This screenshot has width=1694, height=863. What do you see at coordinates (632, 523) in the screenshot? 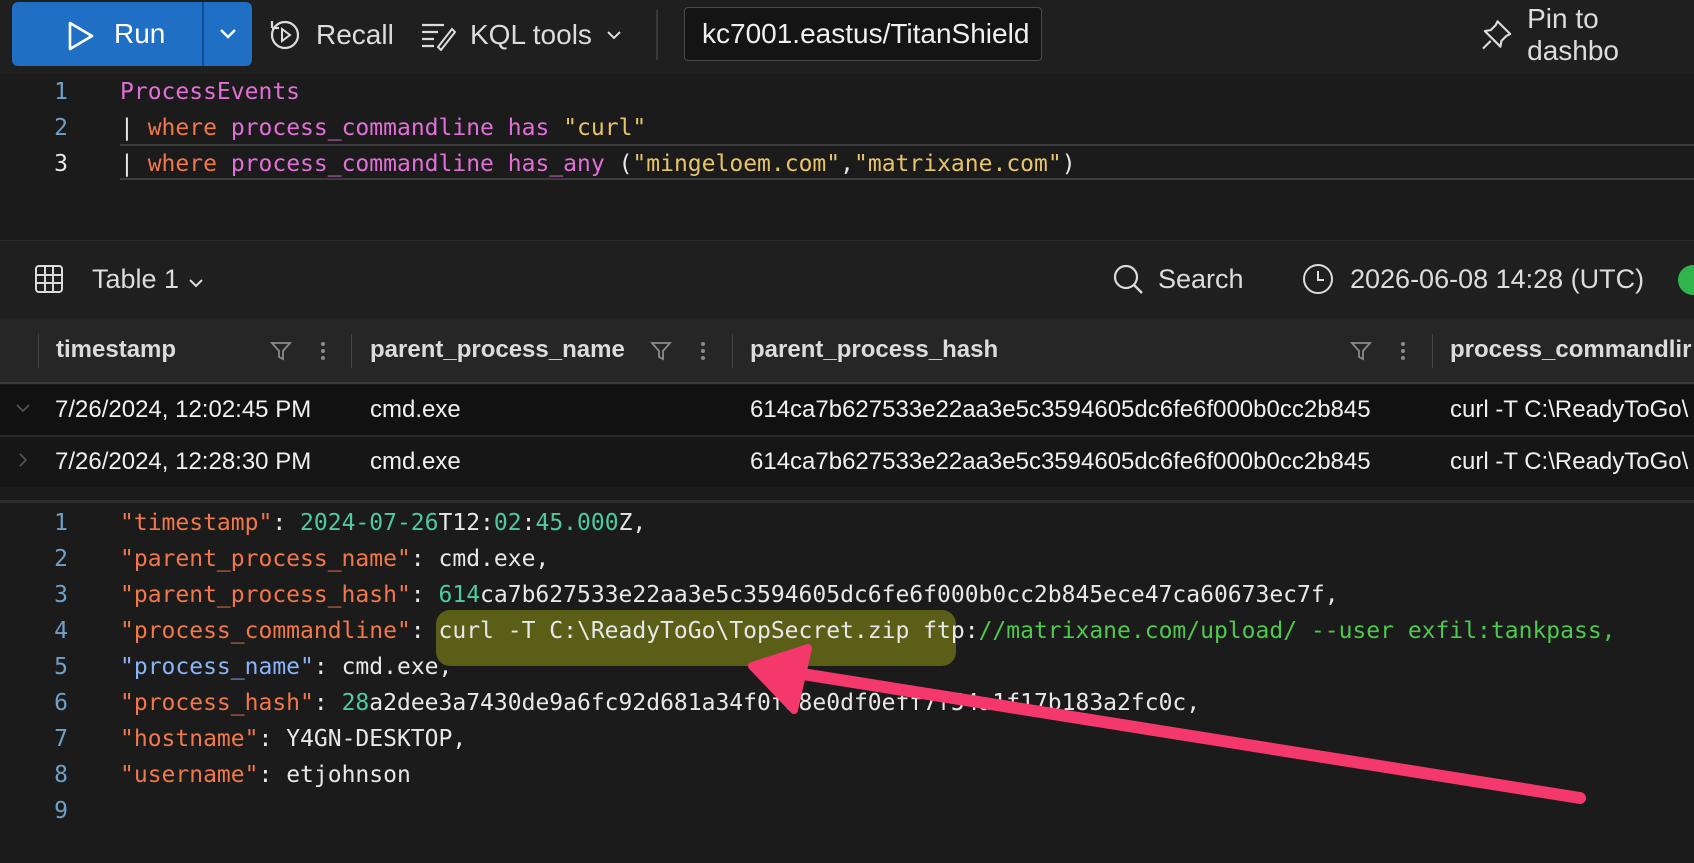
I see `json-value: Z,` at bounding box center [632, 523].